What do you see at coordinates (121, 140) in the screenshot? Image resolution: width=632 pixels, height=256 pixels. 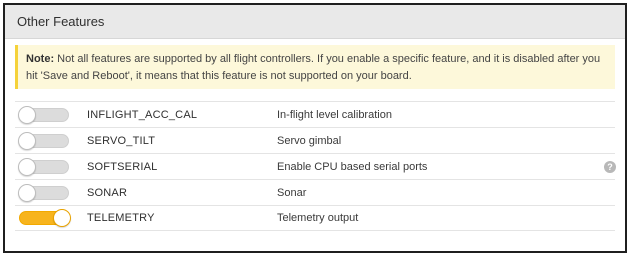 I see `feature-name: SERVO_TILT` at bounding box center [121, 140].